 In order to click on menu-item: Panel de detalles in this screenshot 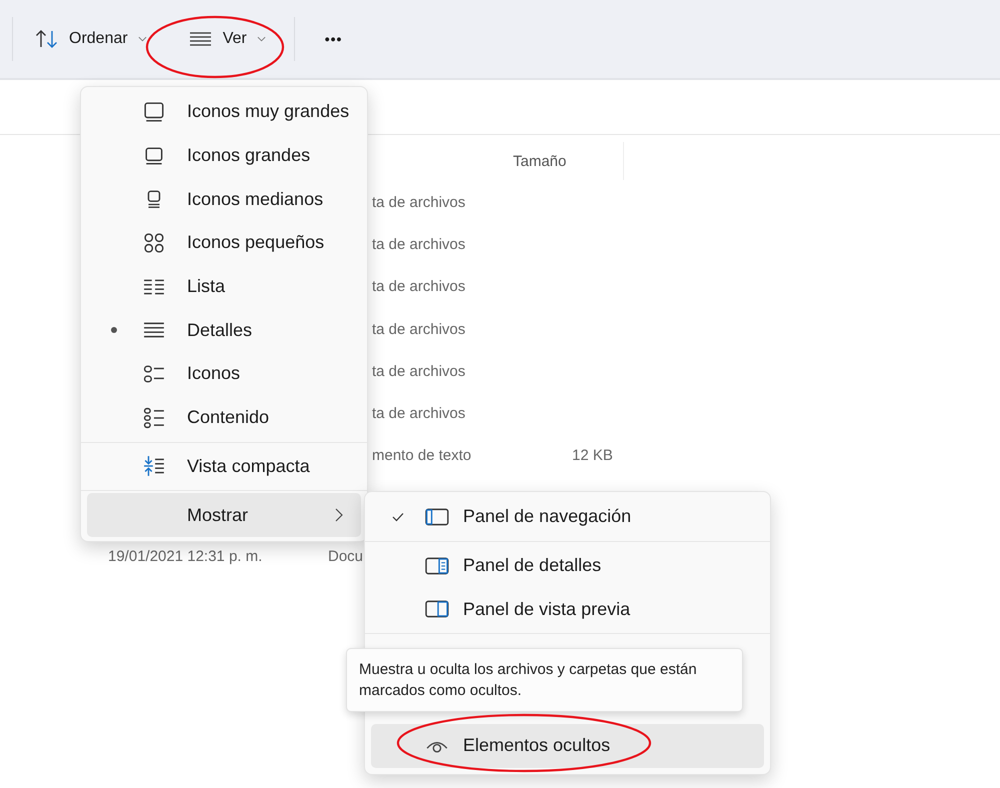, I will do `click(567, 566)`.